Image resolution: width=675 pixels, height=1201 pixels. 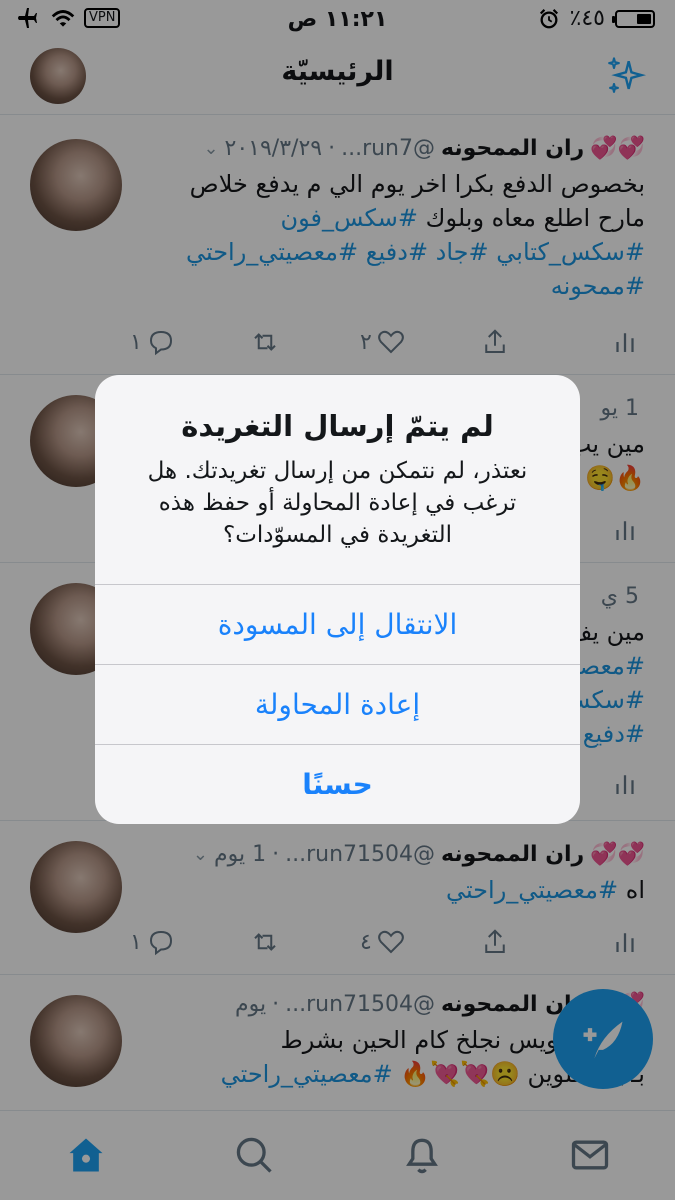 What do you see at coordinates (337, 704) in the screenshot?
I see `retry-button: إعادة المحاولة` at bounding box center [337, 704].